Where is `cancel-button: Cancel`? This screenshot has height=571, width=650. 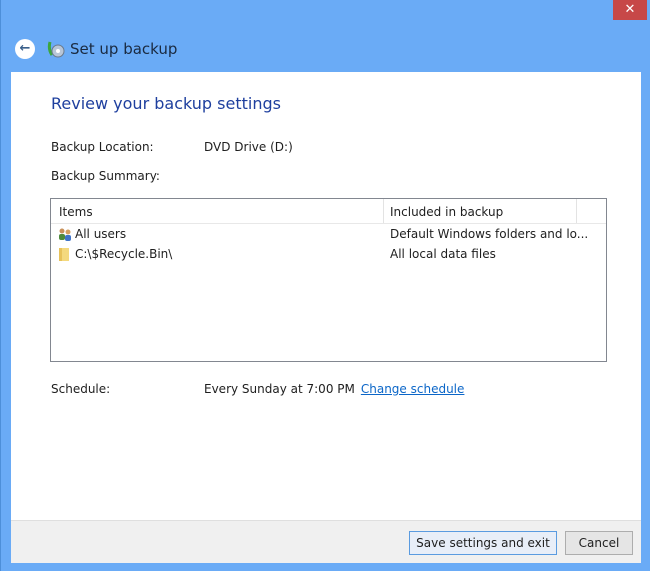
cancel-button: Cancel is located at coordinates (599, 543).